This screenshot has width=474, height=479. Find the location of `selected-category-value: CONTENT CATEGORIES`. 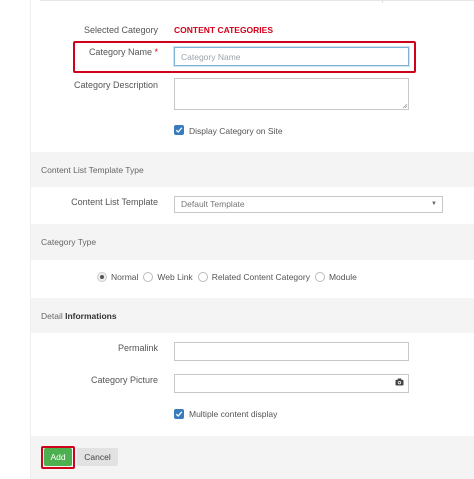

selected-category-value: CONTENT CATEGORIES is located at coordinates (224, 30).